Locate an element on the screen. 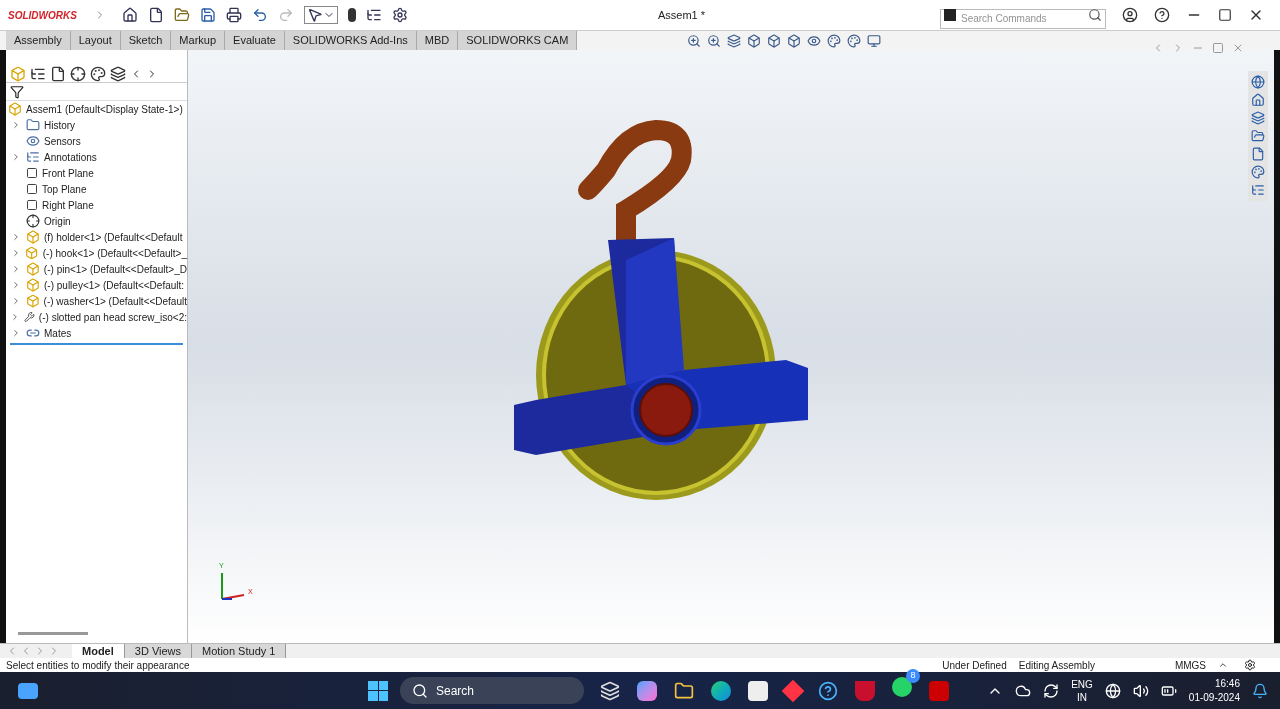 Image resolution: width=1280 pixels, height=709 pixels. tree-row: Right Plane is located at coordinates (96, 205).